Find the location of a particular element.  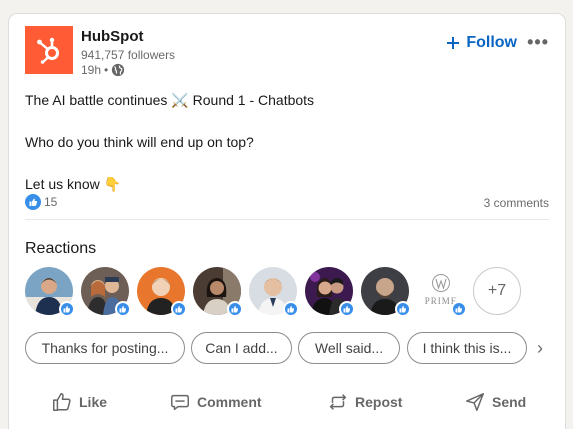

post-text-line: Who do you think will end up on top? is located at coordinates (139, 142).